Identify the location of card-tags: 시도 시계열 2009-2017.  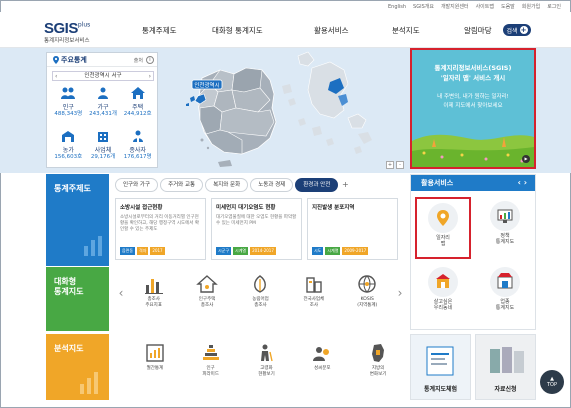
(340, 251).